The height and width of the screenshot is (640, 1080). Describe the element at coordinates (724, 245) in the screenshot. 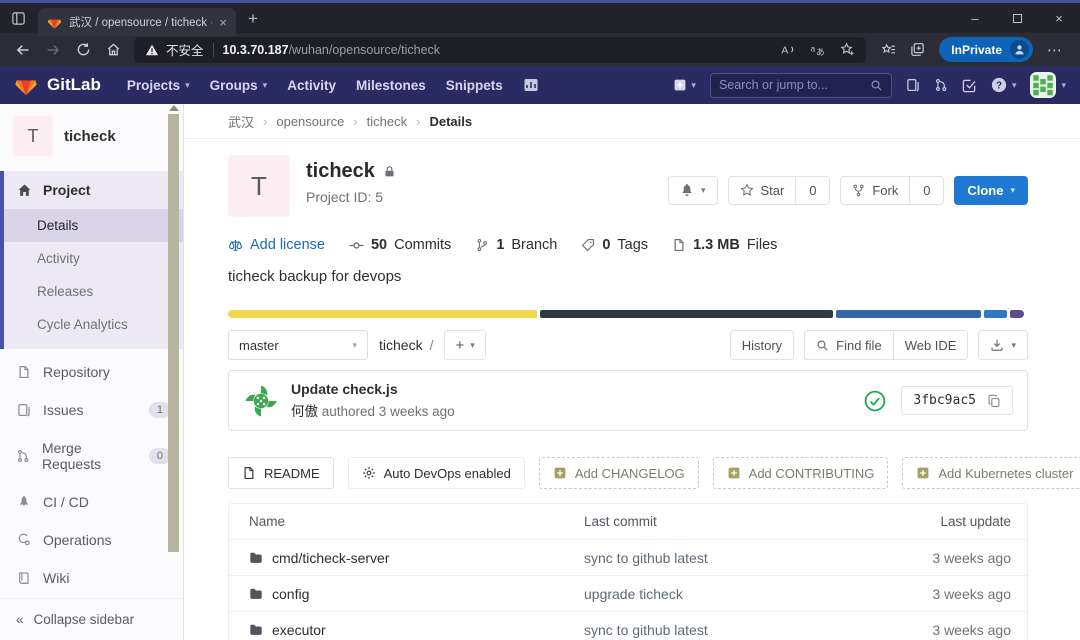

I see `stat-files: 1.3 MB Files` at that location.